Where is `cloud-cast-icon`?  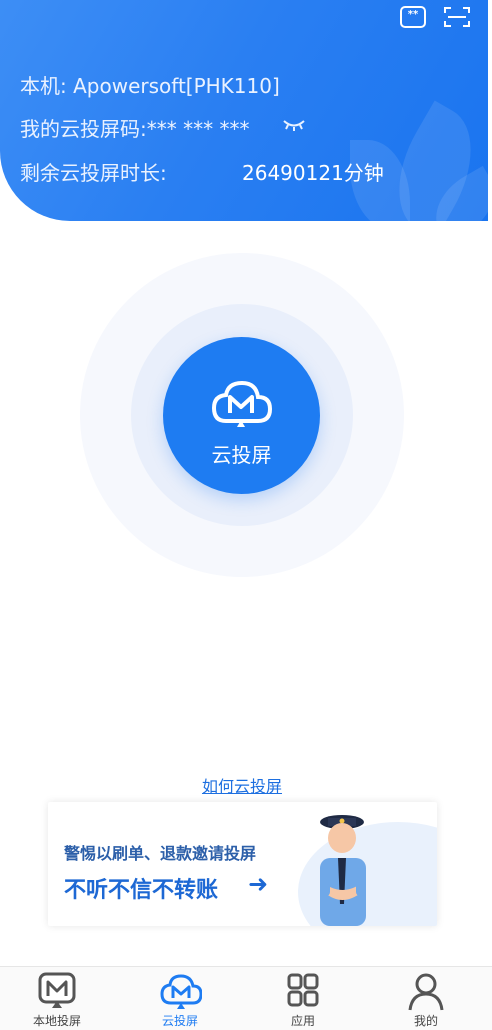 cloud-cast-icon is located at coordinates (181, 993).